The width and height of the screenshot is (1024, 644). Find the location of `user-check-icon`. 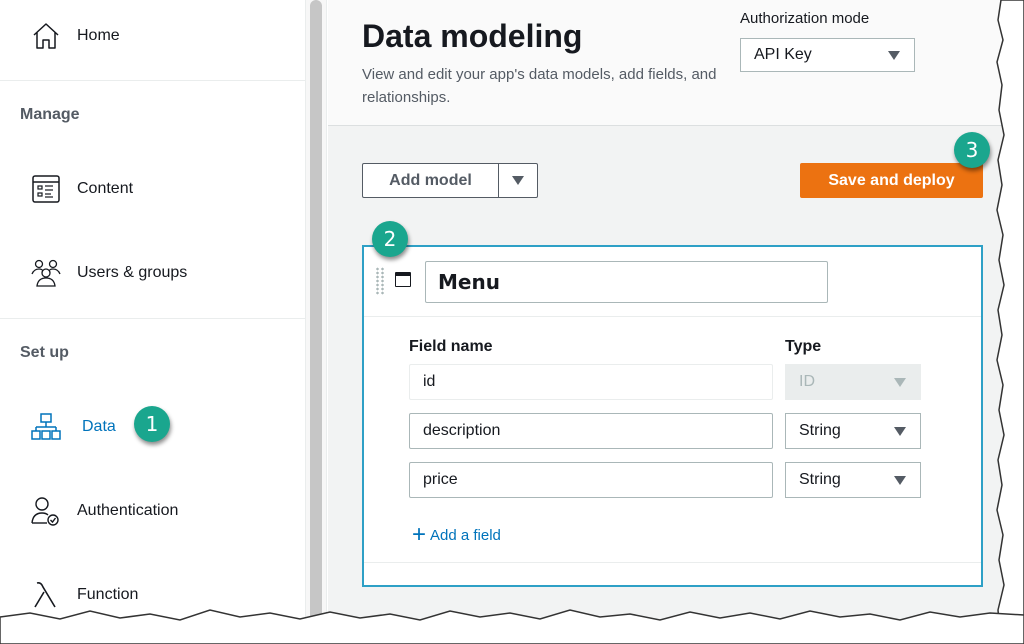

user-check-icon is located at coordinates (46, 511).